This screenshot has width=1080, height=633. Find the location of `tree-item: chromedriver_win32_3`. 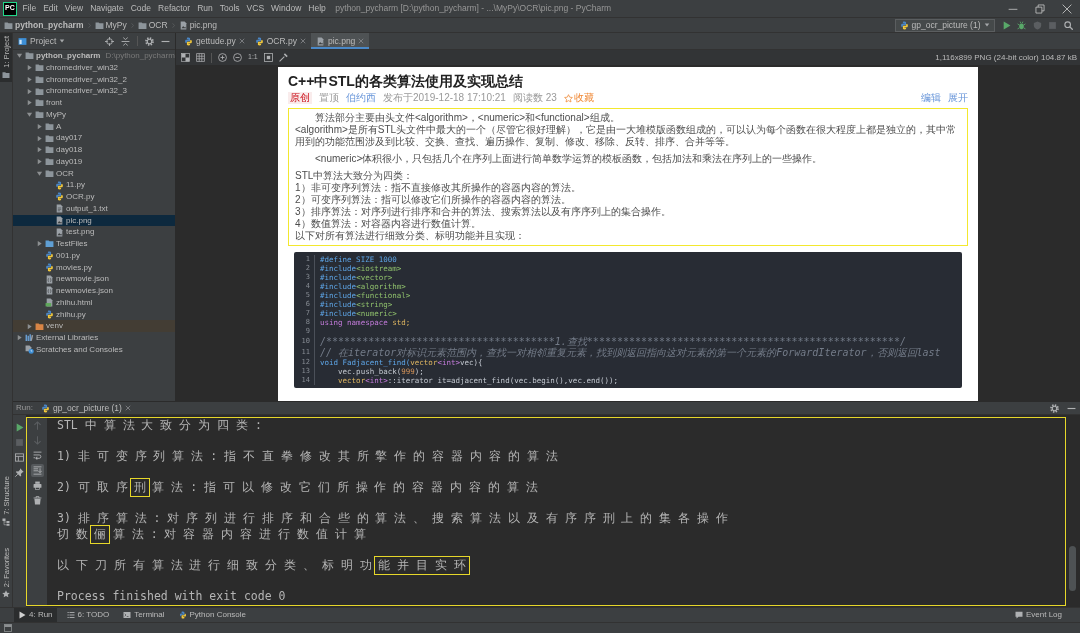

tree-item: chromedriver_win32_3 is located at coordinates (94, 91).